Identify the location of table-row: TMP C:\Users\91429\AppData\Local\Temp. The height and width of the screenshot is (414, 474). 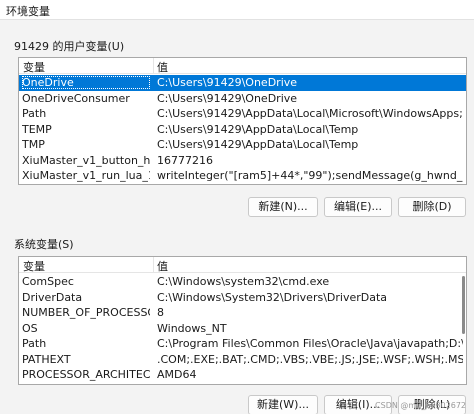
(242, 145).